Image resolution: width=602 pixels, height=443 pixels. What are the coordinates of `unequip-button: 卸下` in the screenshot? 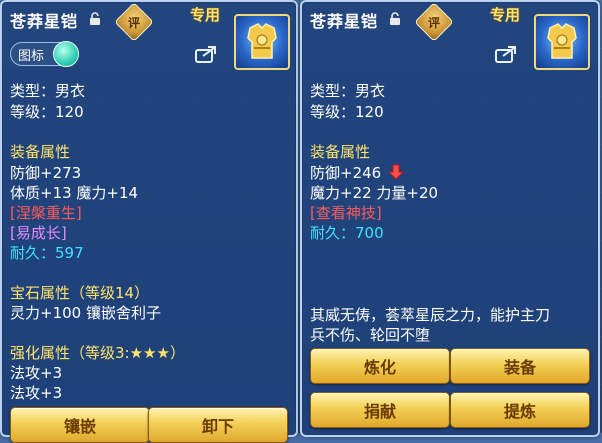 It's located at (218, 425).